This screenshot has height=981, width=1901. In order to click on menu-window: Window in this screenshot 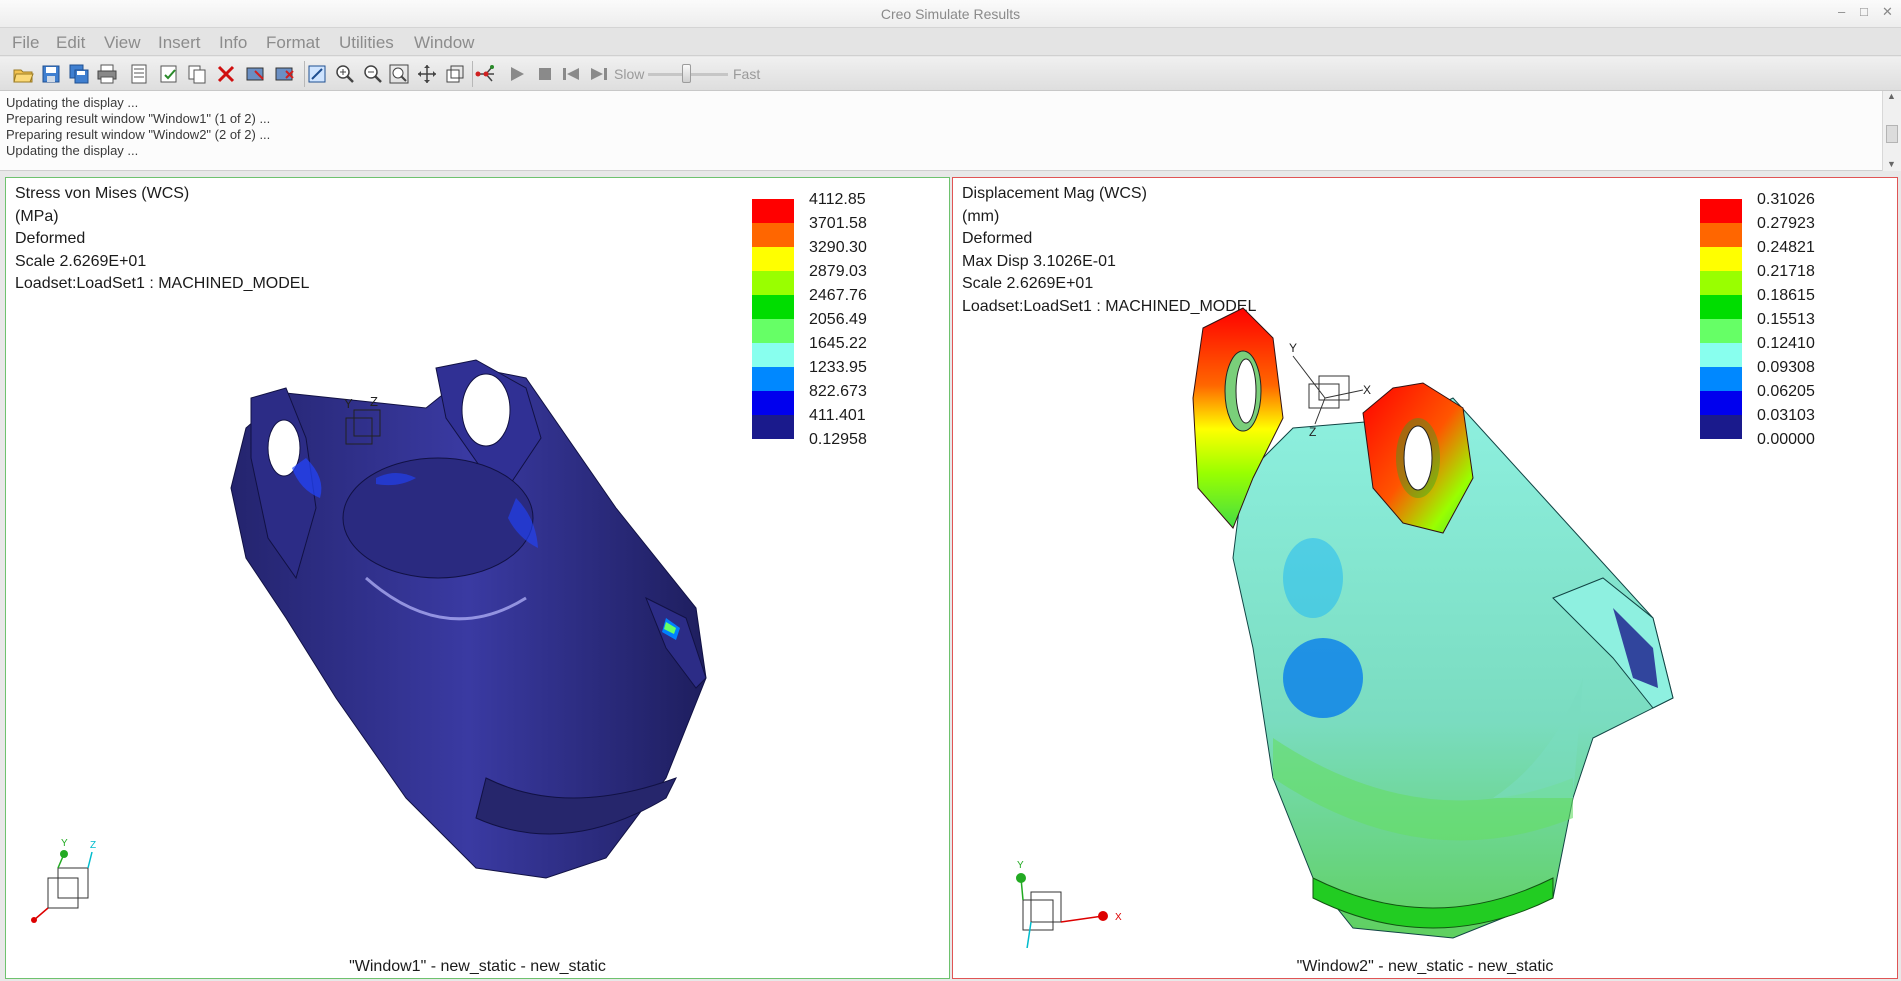, I will do `click(444, 43)`.